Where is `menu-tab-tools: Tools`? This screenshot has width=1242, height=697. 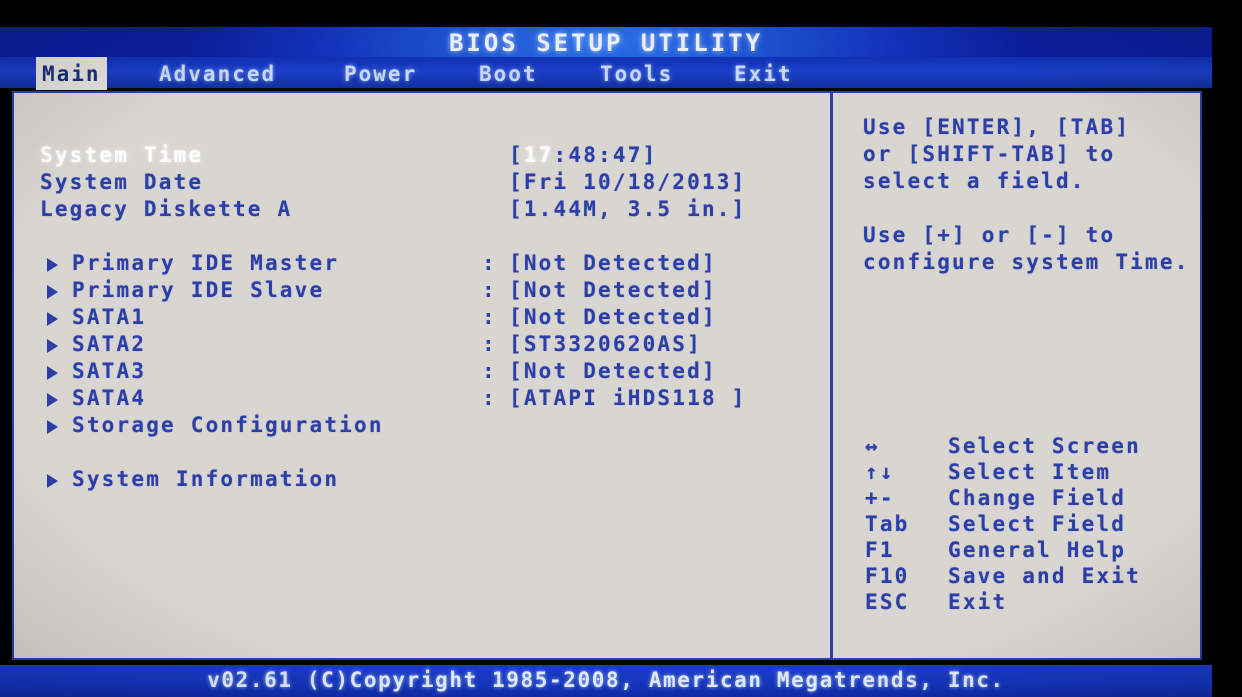 menu-tab-tools: Tools is located at coordinates (636, 74).